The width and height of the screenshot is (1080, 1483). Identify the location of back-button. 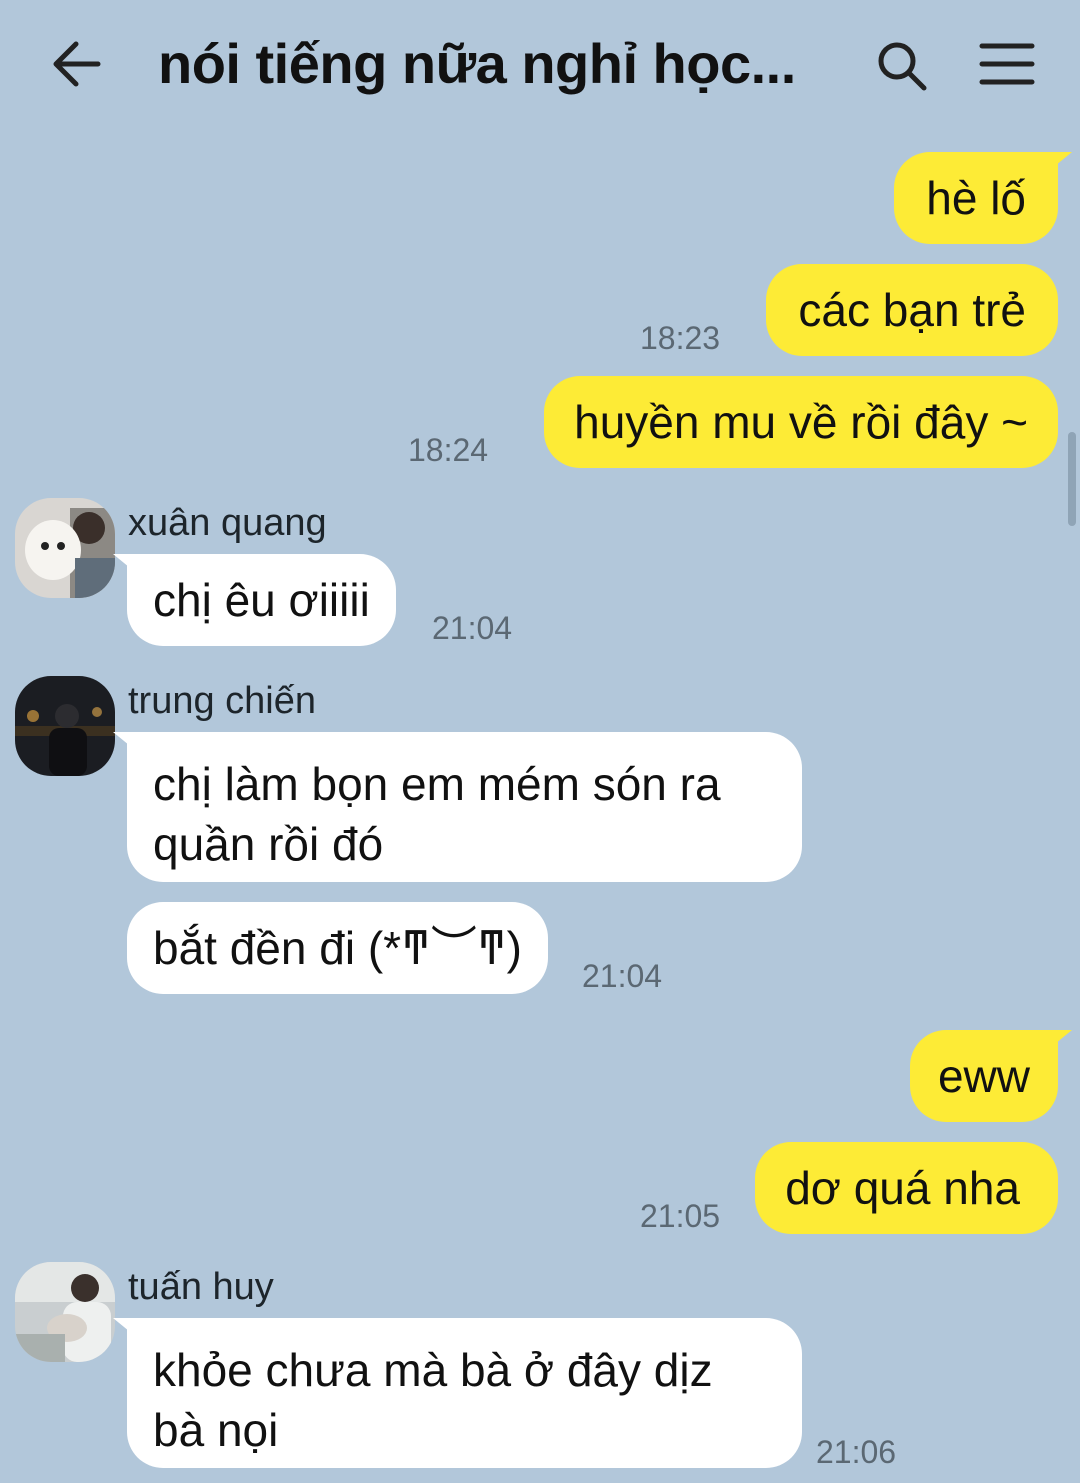
(78, 64).